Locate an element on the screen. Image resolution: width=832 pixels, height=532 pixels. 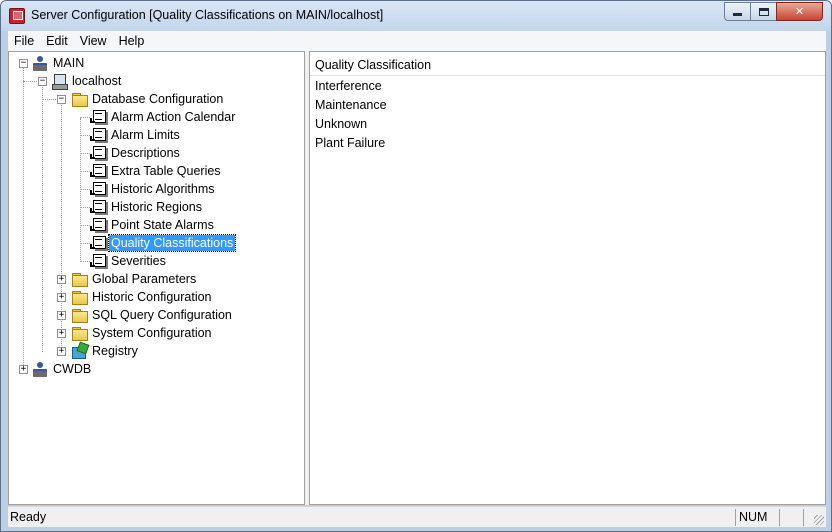
close-button: ✕ is located at coordinates (799, 11).